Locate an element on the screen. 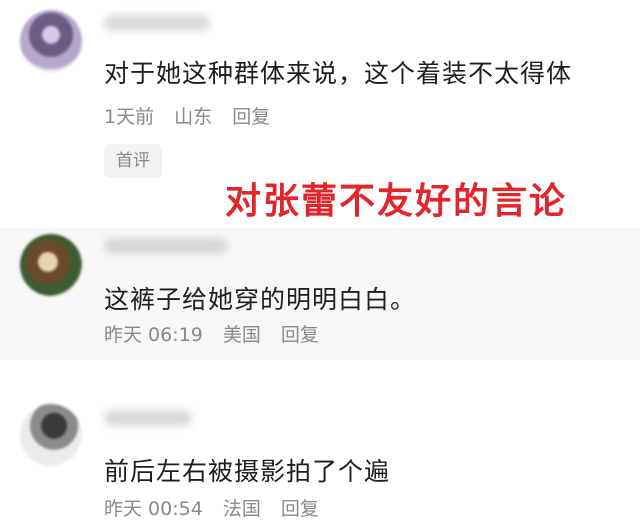  comment-meta: 昨天 00:54 法国 回复 is located at coordinates (218, 507).